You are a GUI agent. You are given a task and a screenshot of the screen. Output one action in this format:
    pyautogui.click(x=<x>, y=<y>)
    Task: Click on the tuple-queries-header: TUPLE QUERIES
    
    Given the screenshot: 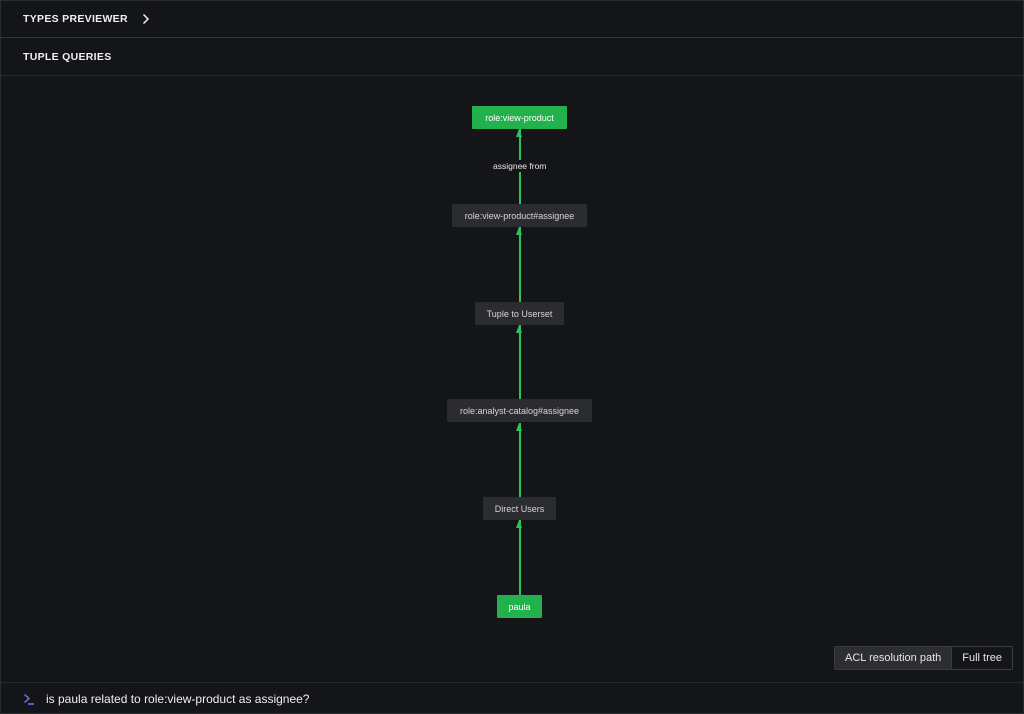 What is the action you would take?
    pyautogui.click(x=512, y=57)
    